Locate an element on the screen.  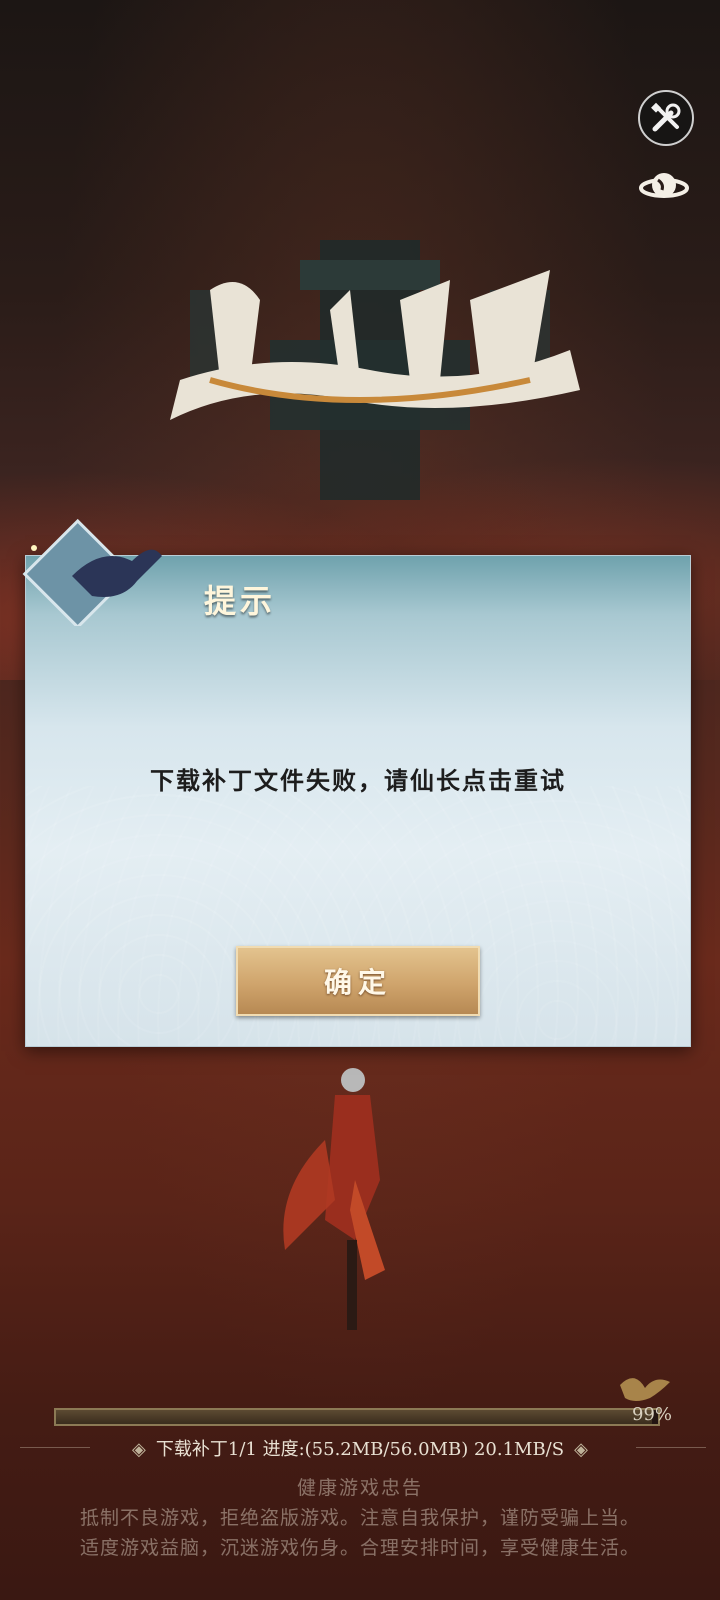
bird-ornament-icon is located at coordinates (645, 1389).